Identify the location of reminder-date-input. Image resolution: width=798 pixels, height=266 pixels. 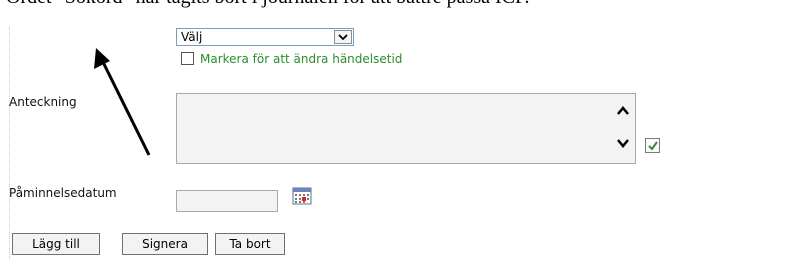
(227, 201).